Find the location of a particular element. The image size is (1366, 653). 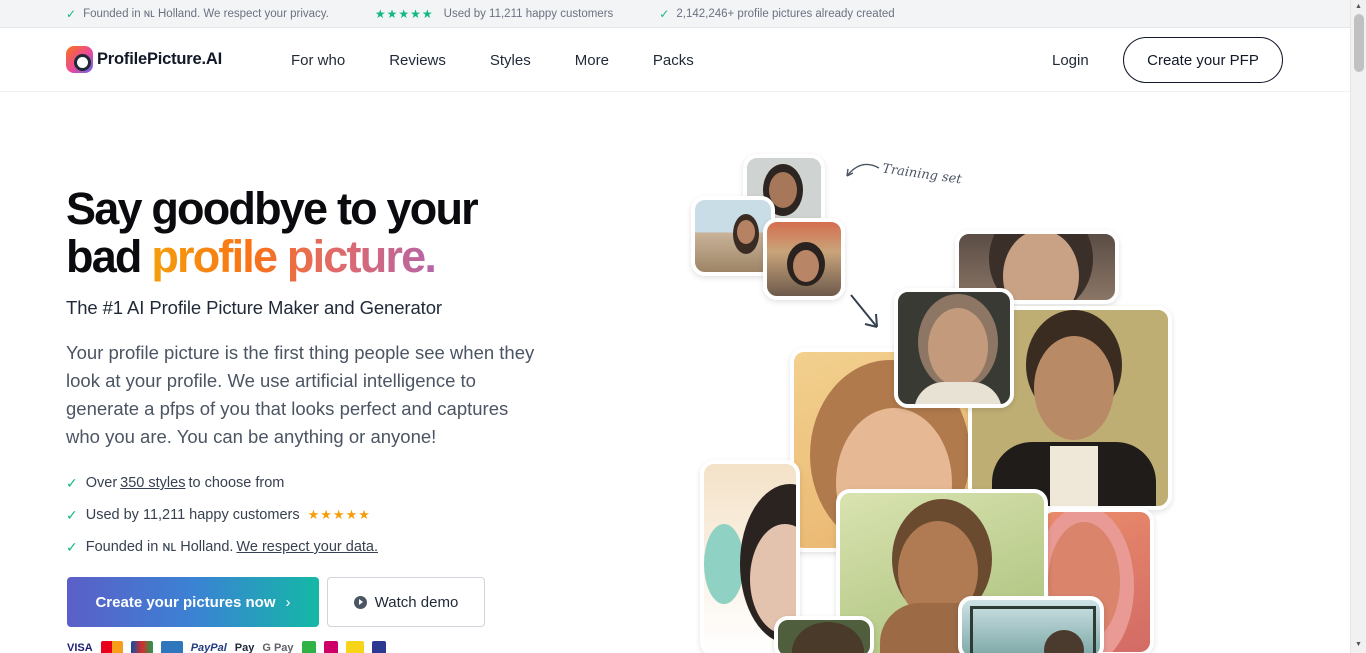

nav-more: More is located at coordinates (592, 60).